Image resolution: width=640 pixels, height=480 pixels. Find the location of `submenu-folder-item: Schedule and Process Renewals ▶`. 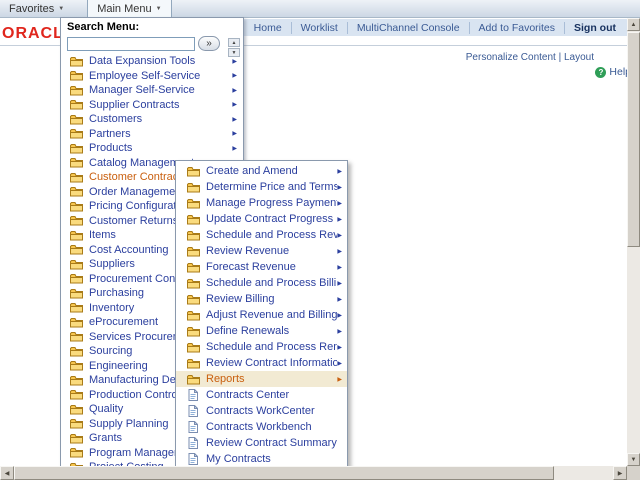

submenu-folder-item: Schedule and Process Renewals ▶ is located at coordinates (261, 347).